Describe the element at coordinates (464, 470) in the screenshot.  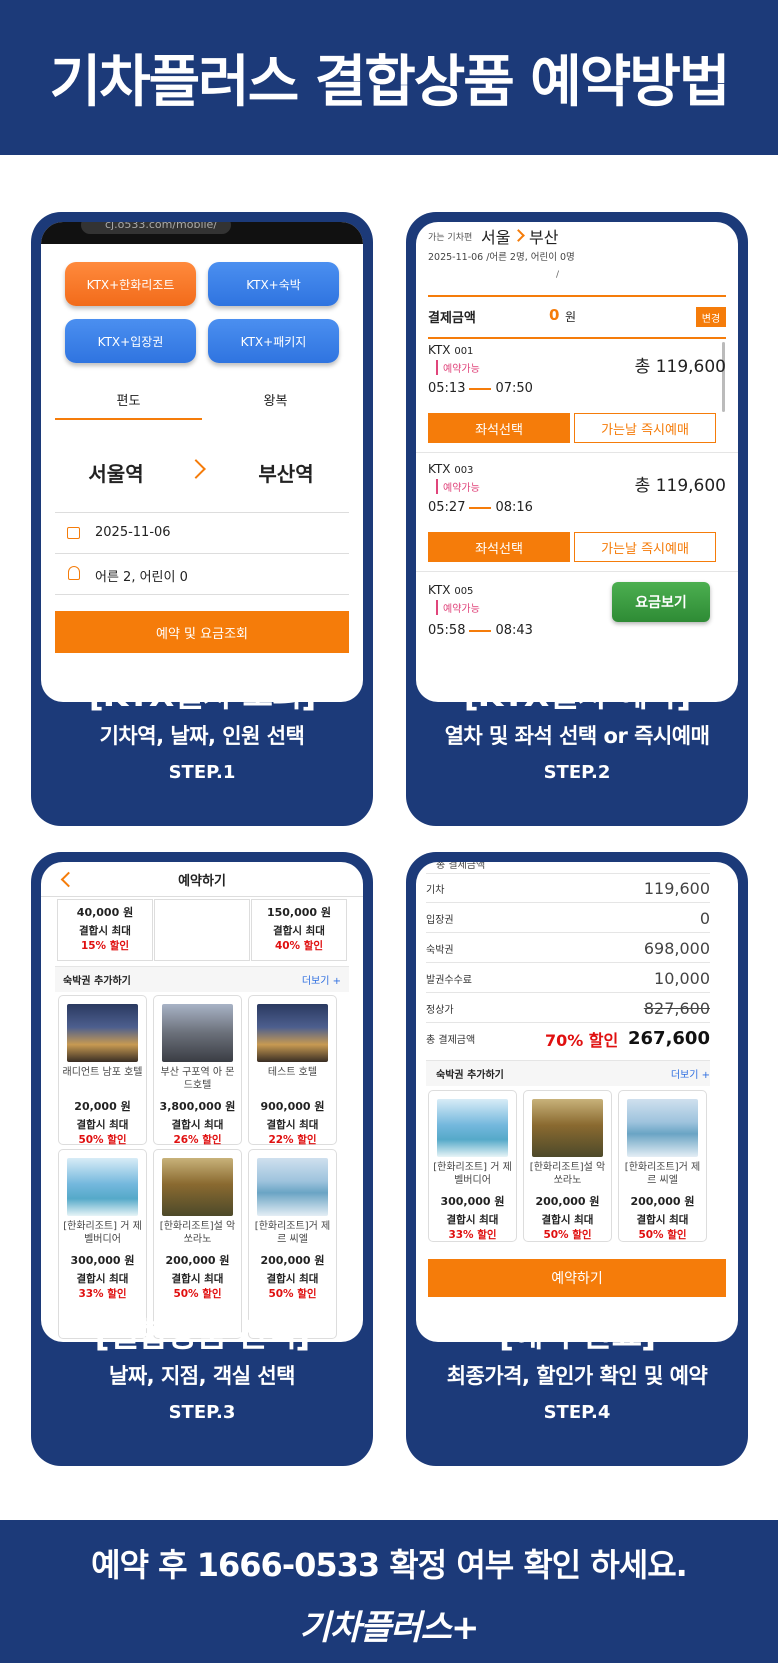
I see `train-2-no: 003` at that location.